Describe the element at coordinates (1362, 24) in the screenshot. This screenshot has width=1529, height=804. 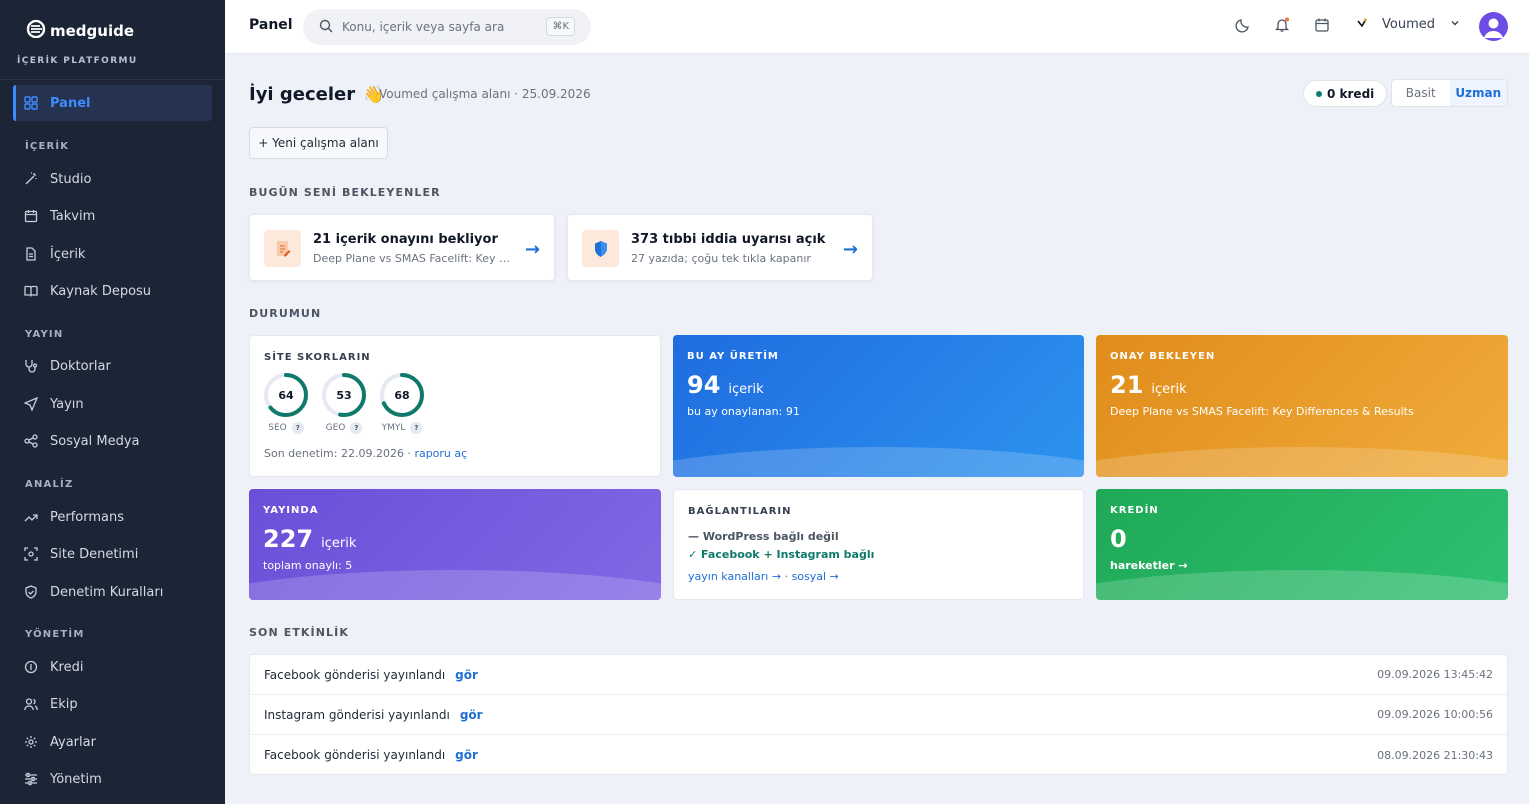
I see `workspace-logo-icon` at that location.